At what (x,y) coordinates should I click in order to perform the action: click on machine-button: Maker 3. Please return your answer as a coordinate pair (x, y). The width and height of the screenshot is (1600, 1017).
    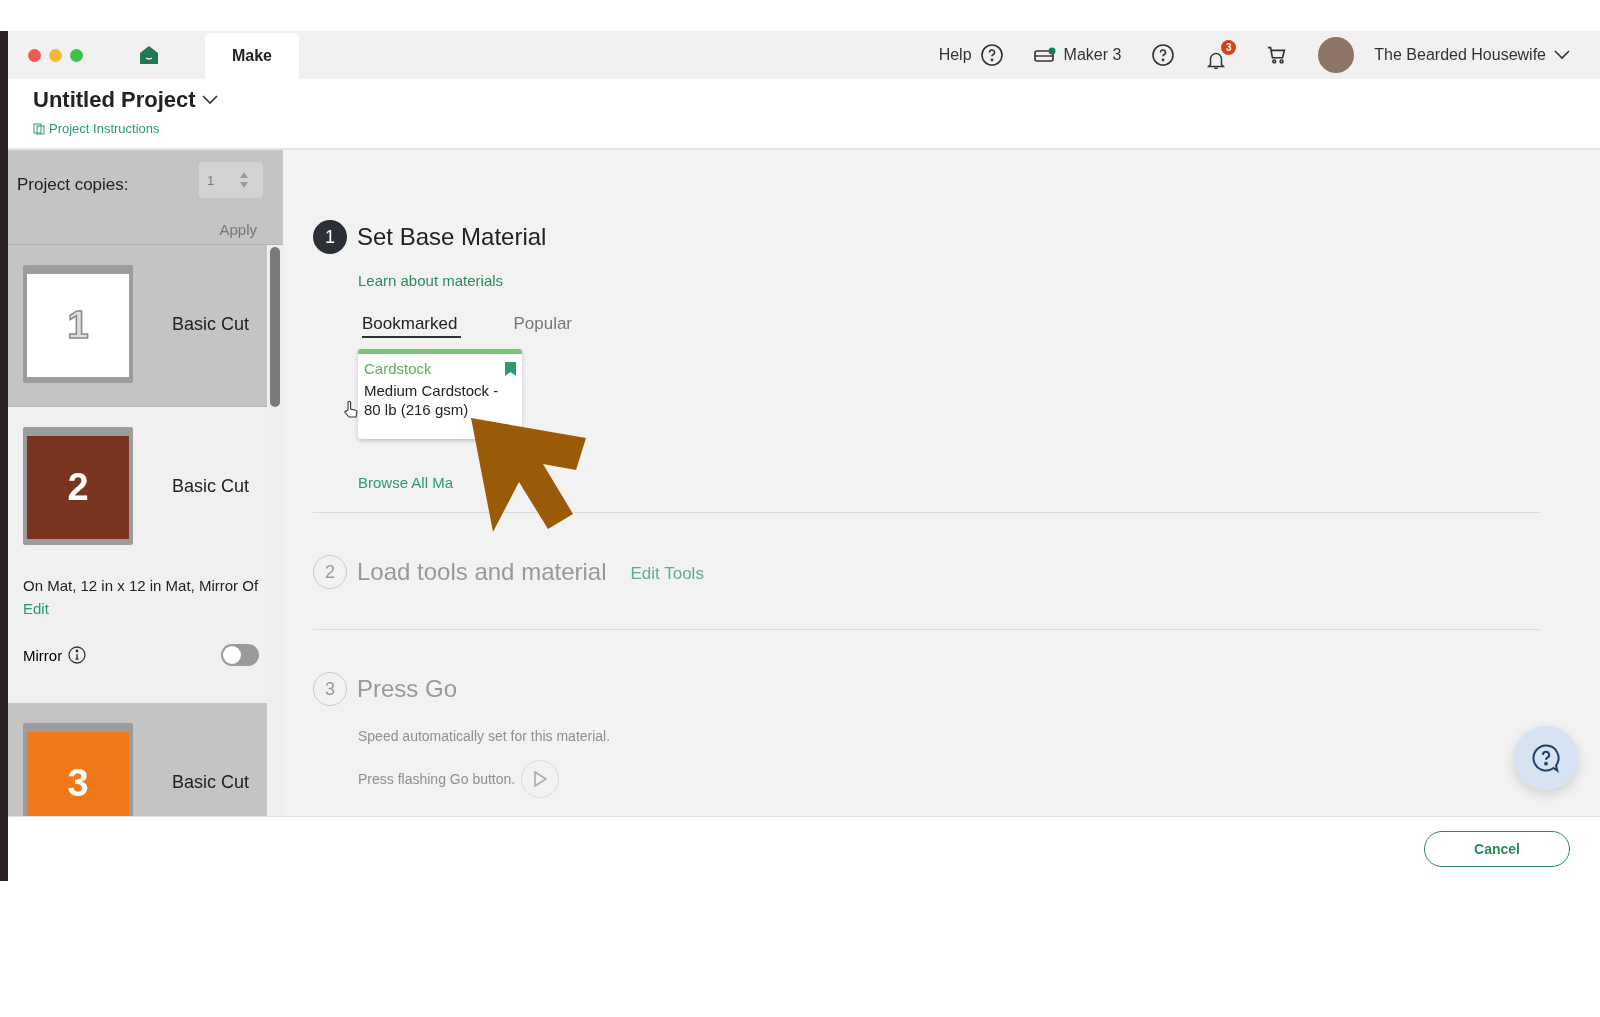
    Looking at the image, I should click on (1077, 55).